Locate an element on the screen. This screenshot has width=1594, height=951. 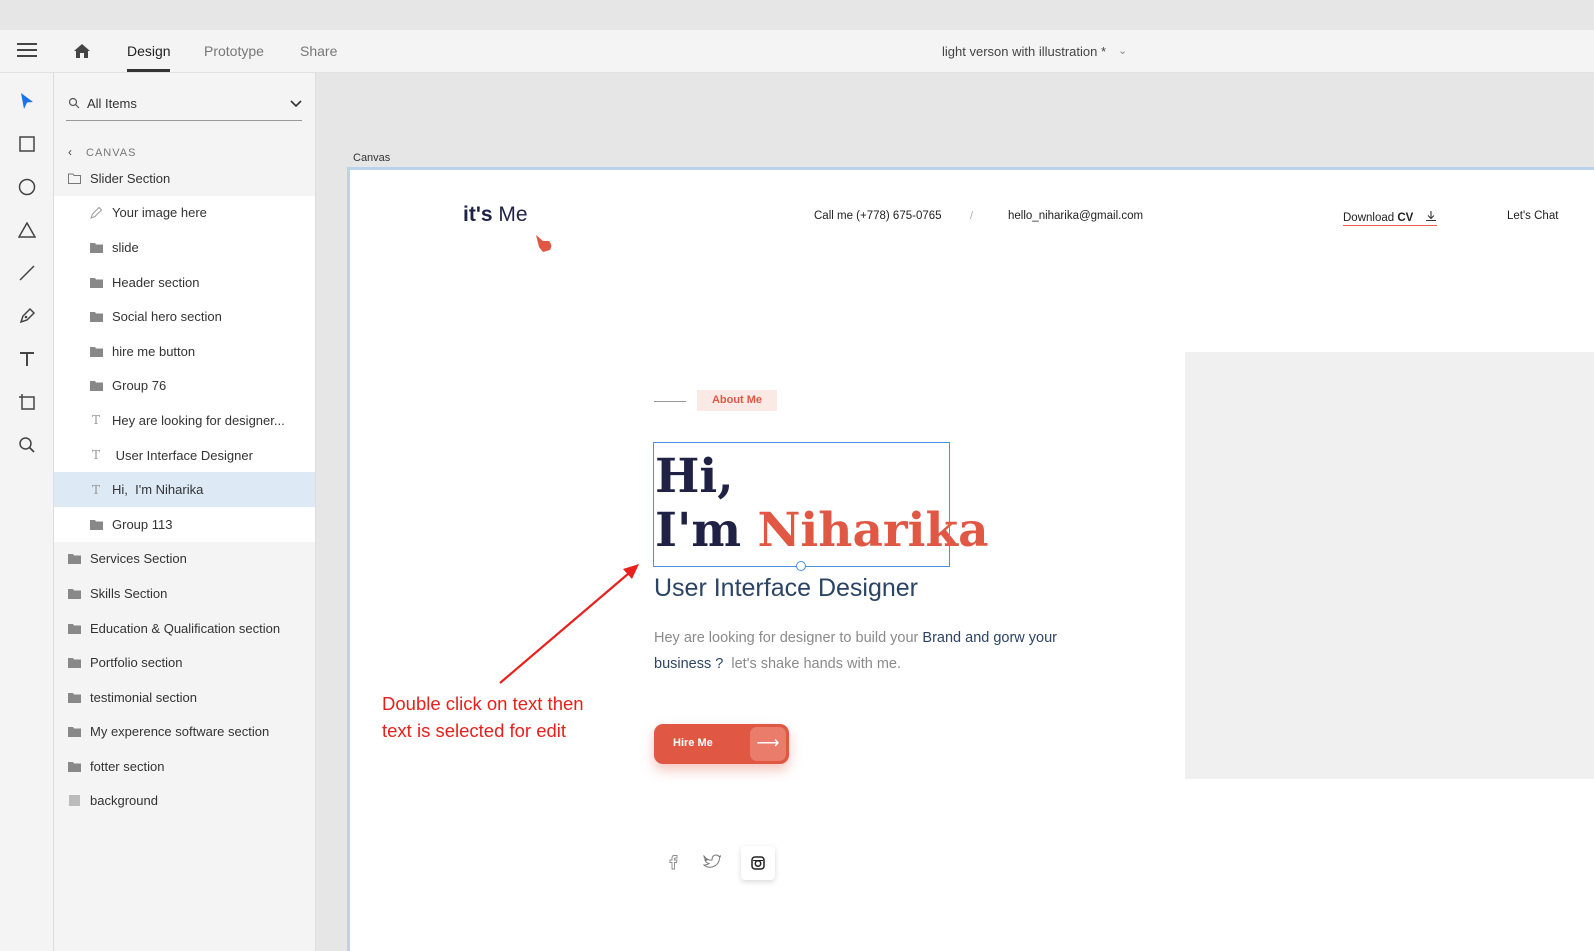
annotation-arrow is located at coordinates (569, 624).